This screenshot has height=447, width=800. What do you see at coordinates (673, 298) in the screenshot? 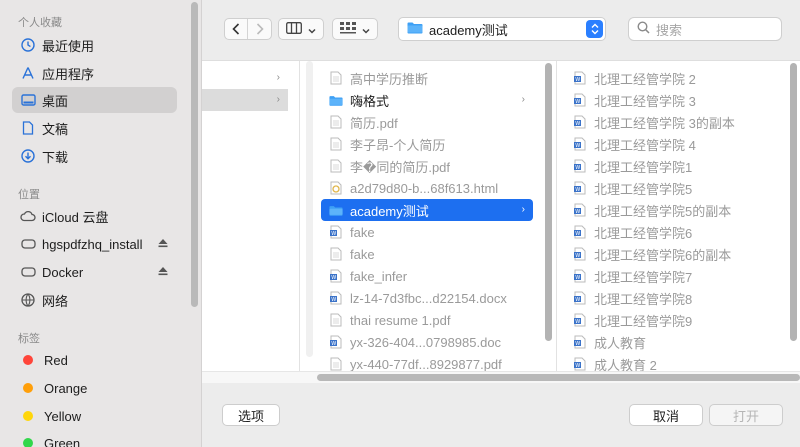
I see `list-item: W 北理工经管学院8` at bounding box center [673, 298].